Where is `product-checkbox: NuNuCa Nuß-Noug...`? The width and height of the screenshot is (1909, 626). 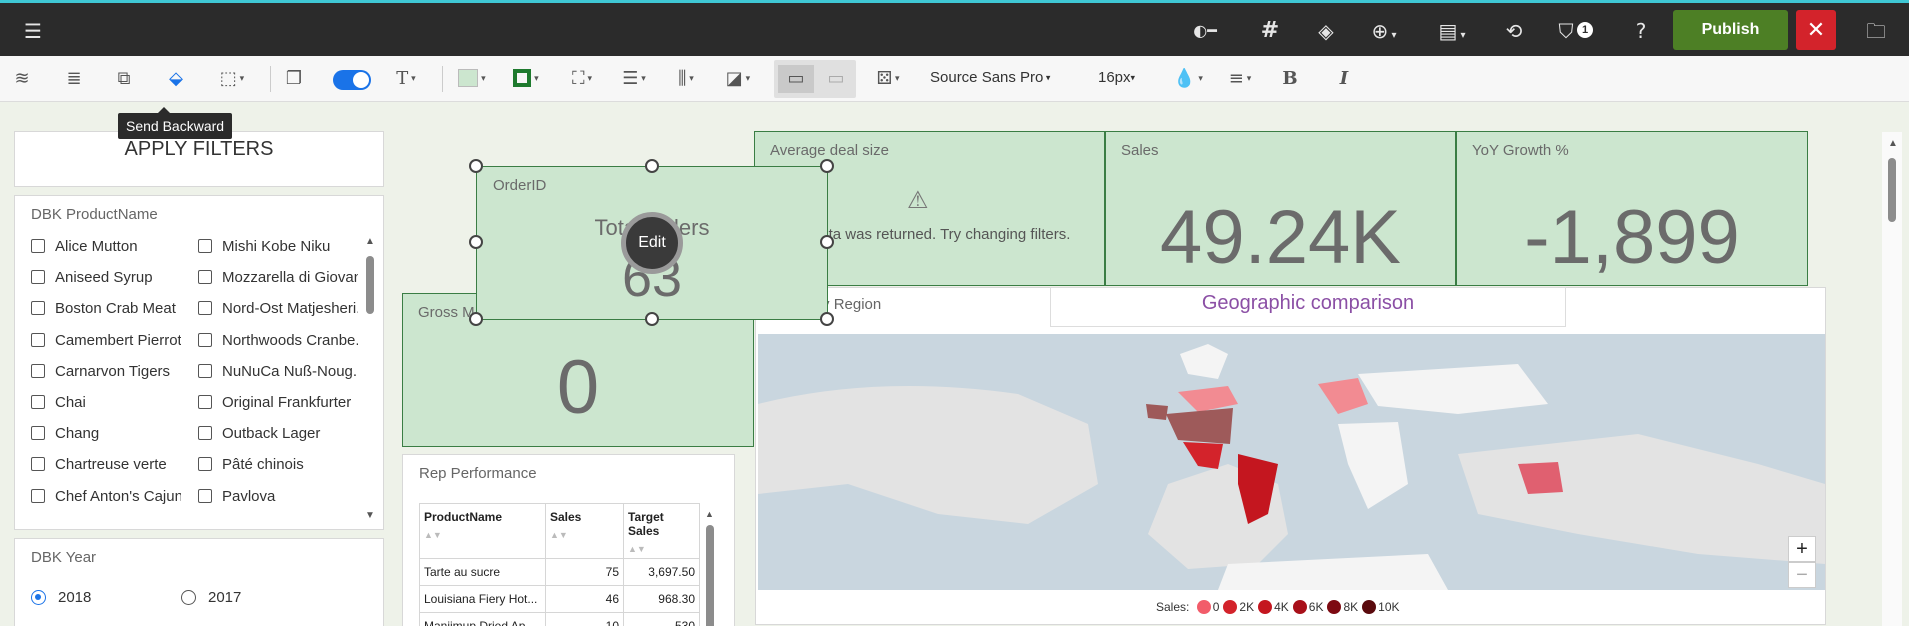 product-checkbox: NuNuCa Nuß-Noug... is located at coordinates (278, 371).